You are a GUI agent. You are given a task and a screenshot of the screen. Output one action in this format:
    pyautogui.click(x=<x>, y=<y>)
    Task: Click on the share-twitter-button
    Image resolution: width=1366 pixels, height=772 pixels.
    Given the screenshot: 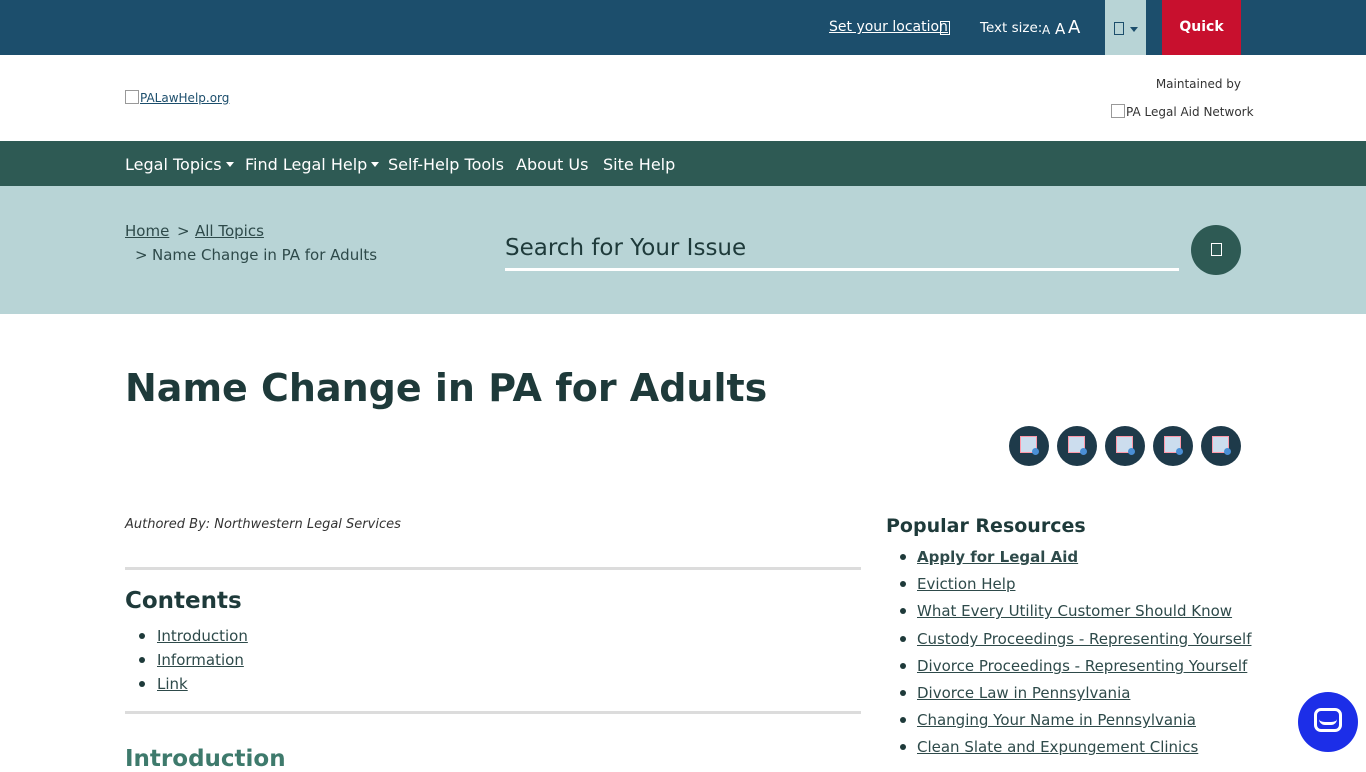 What is the action you would take?
    pyautogui.click(x=1077, y=446)
    